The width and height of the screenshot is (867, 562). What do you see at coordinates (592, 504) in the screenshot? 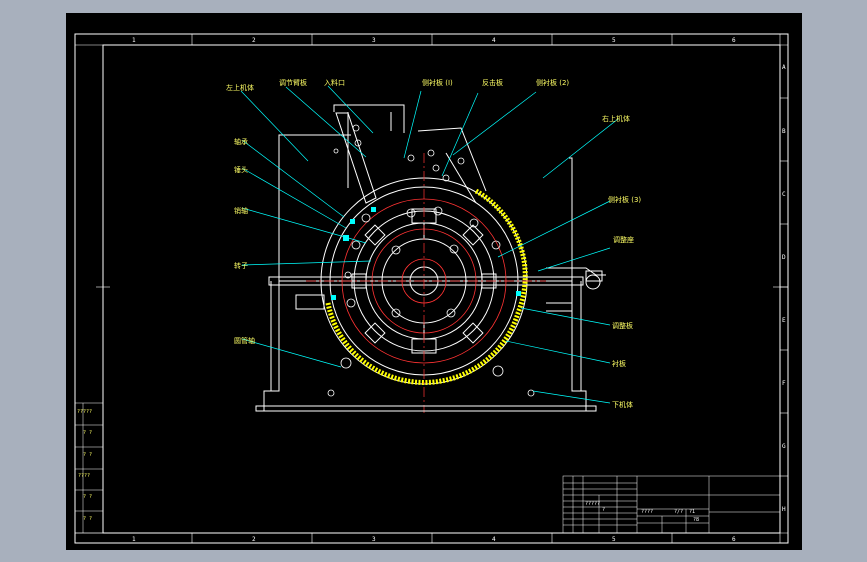
I see `title-block-text-1: ?????` at bounding box center [592, 504].